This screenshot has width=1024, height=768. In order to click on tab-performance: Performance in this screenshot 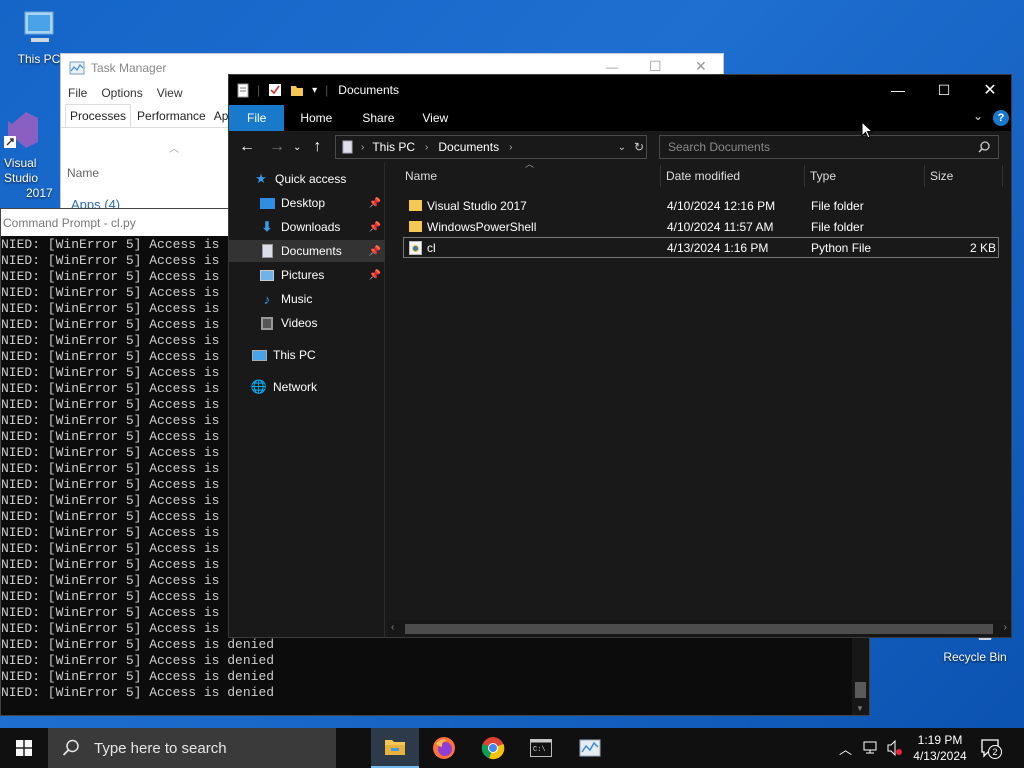, I will do `click(170, 116)`.